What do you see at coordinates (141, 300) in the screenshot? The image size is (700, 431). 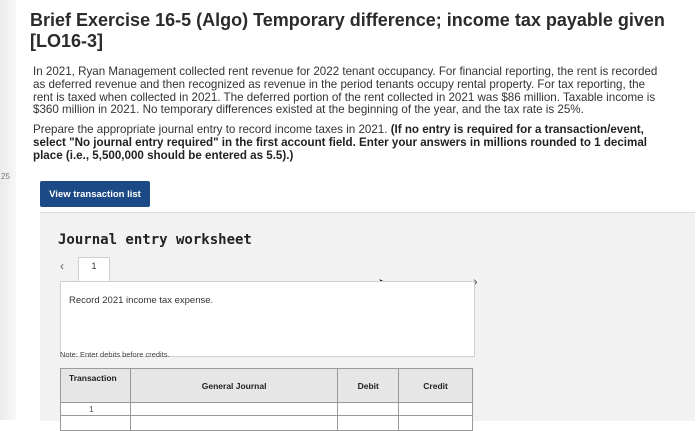 I see `entry-prompt: Record 2021 income tax expense.` at bounding box center [141, 300].